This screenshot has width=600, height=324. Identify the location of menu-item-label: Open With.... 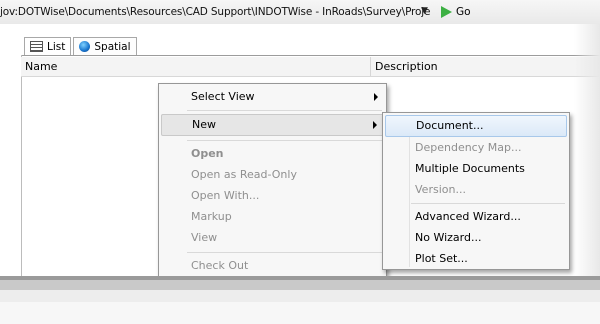
(225, 195).